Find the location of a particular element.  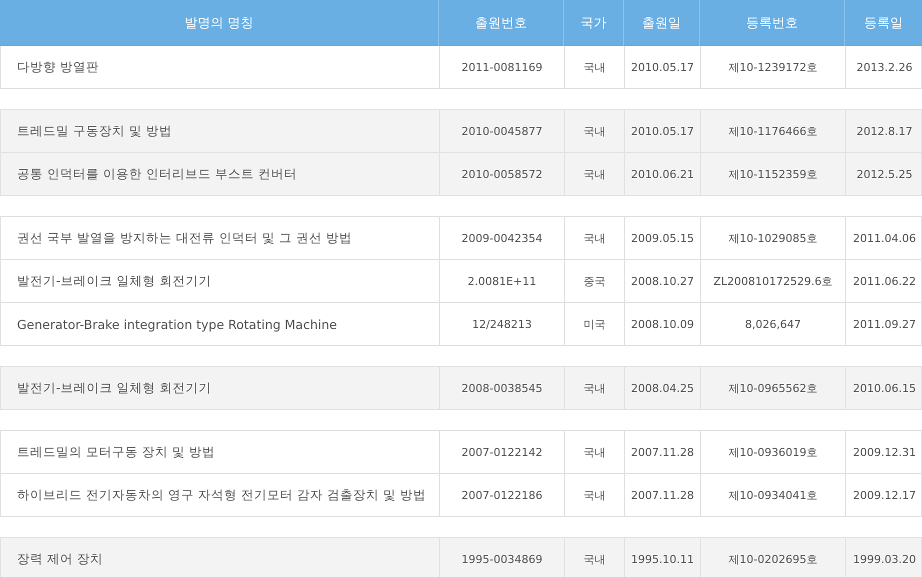

table-cell: 트레드밀의 모터구동 장치 및 방법 is located at coordinates (116, 452).